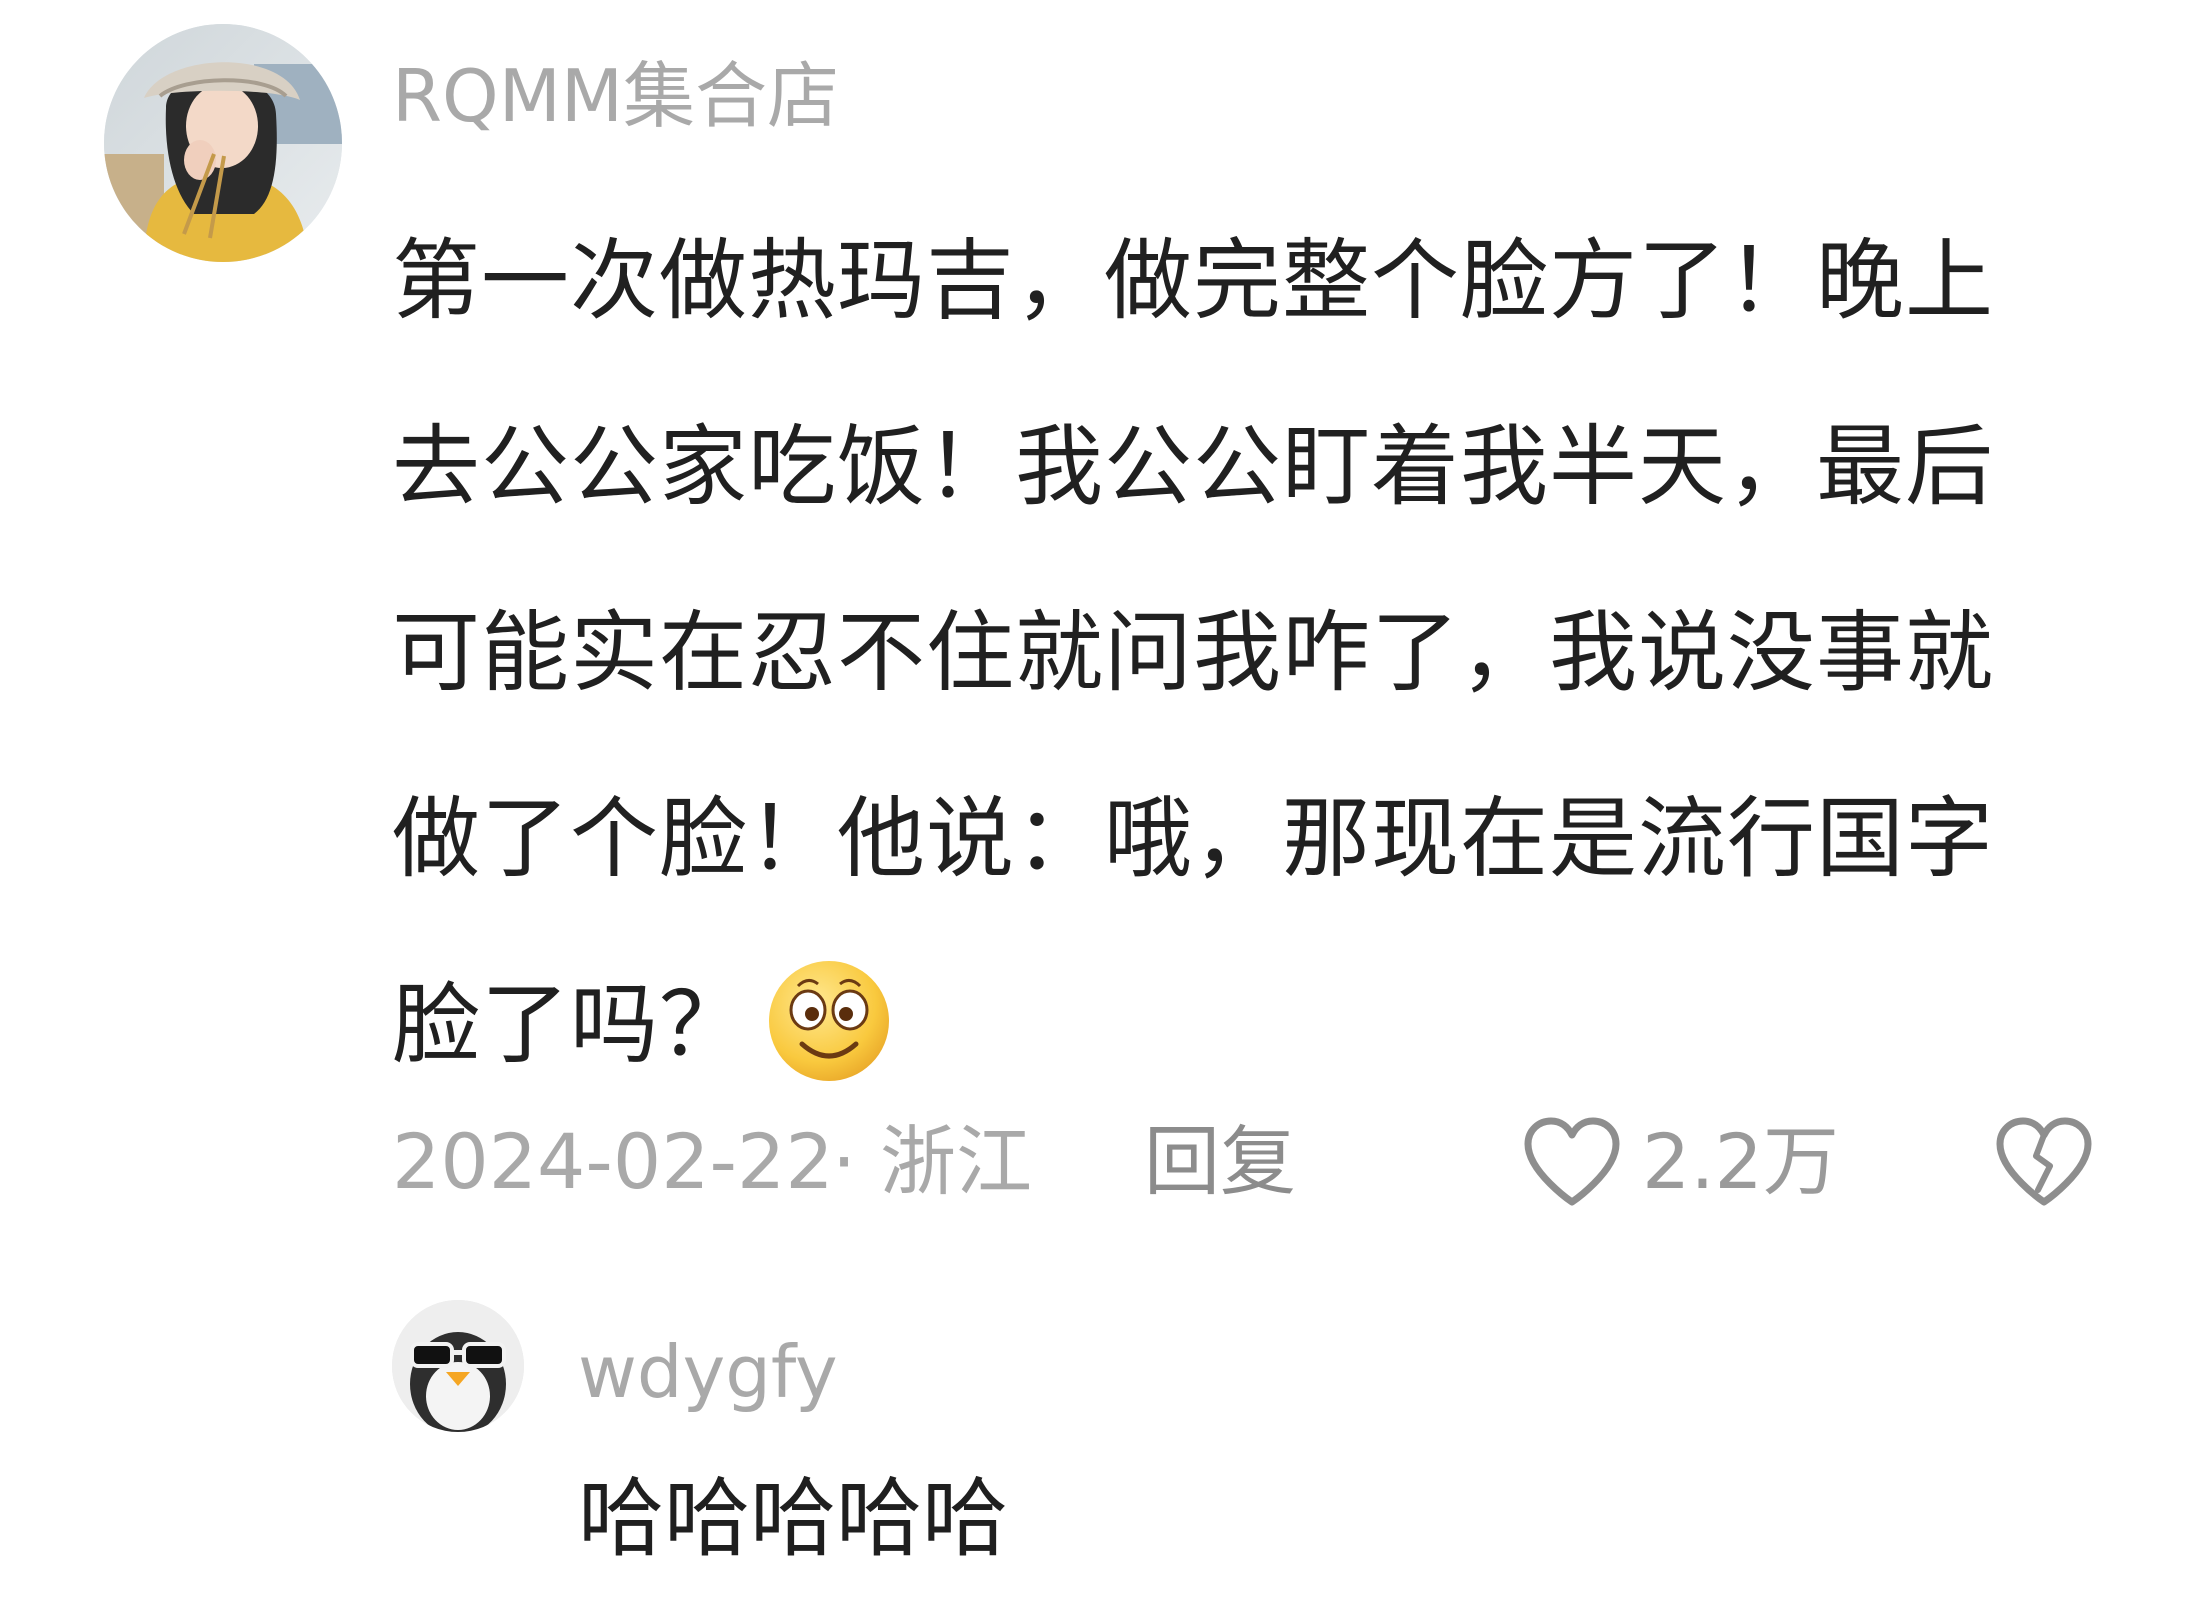  Describe the element at coordinates (829, 1021) in the screenshot. I see `smiling-face-emoji-icon` at that location.